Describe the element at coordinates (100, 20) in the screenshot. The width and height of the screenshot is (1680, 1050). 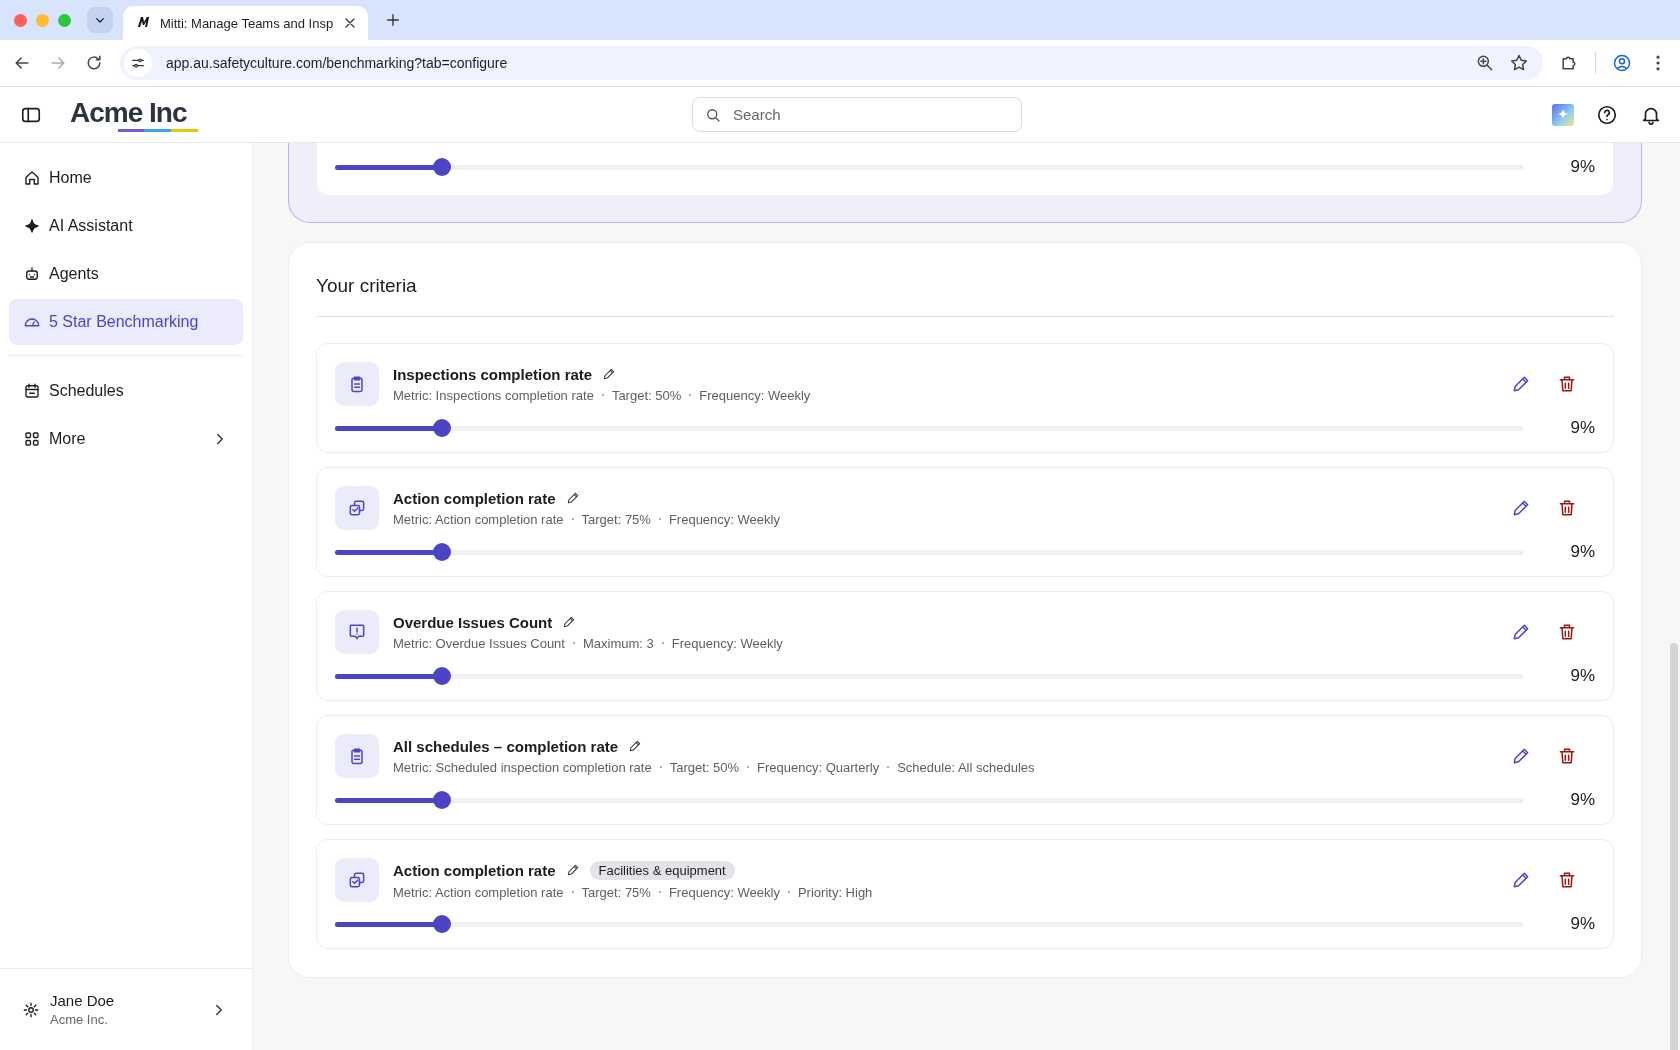
I see `tab-list-button` at that location.